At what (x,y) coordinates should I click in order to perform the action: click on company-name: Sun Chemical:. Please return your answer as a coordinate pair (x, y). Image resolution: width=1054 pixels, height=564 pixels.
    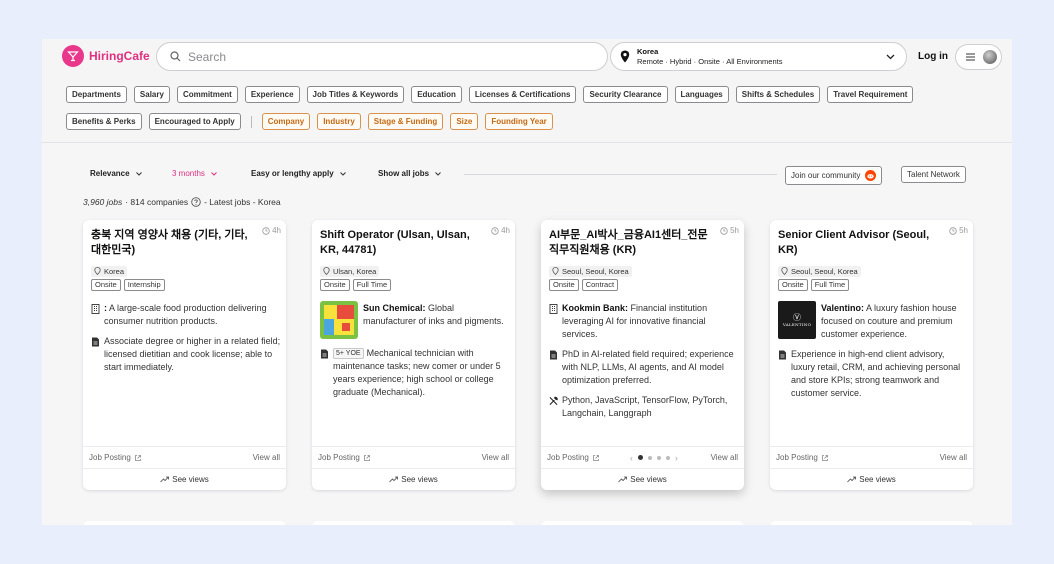
    Looking at the image, I should click on (394, 308).